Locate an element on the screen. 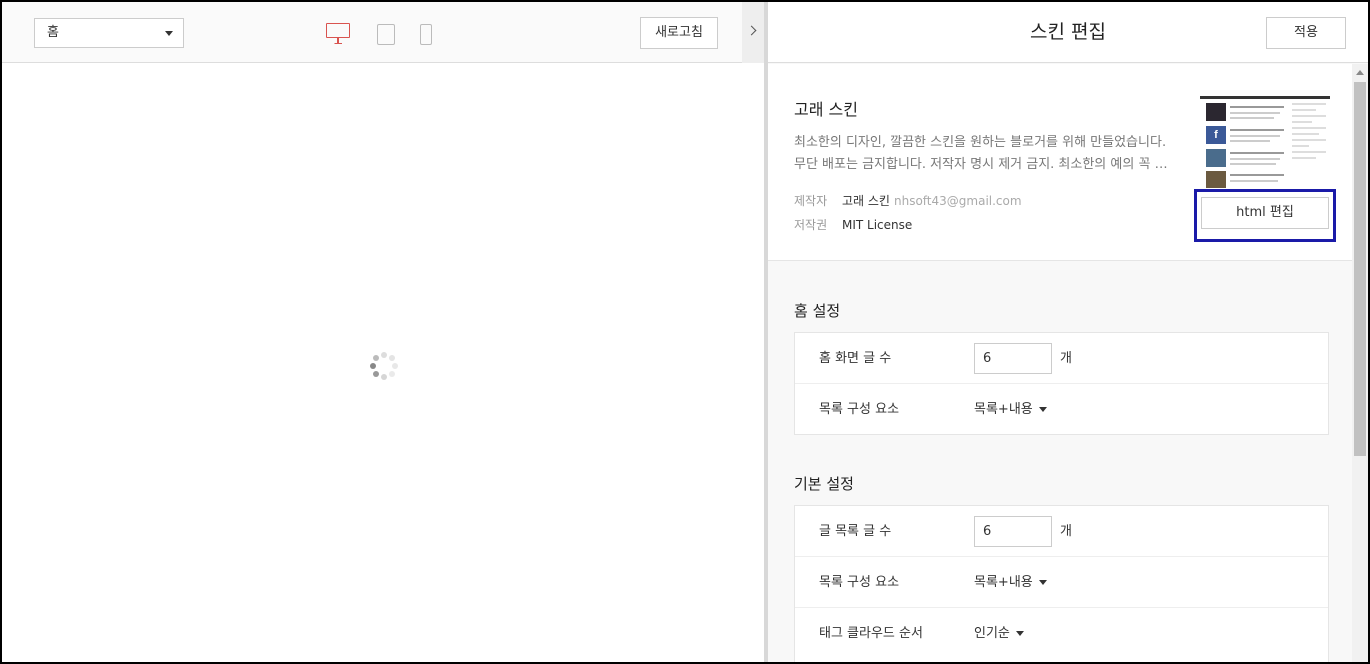  author-name: 고래 스킨 is located at coordinates (866, 201).